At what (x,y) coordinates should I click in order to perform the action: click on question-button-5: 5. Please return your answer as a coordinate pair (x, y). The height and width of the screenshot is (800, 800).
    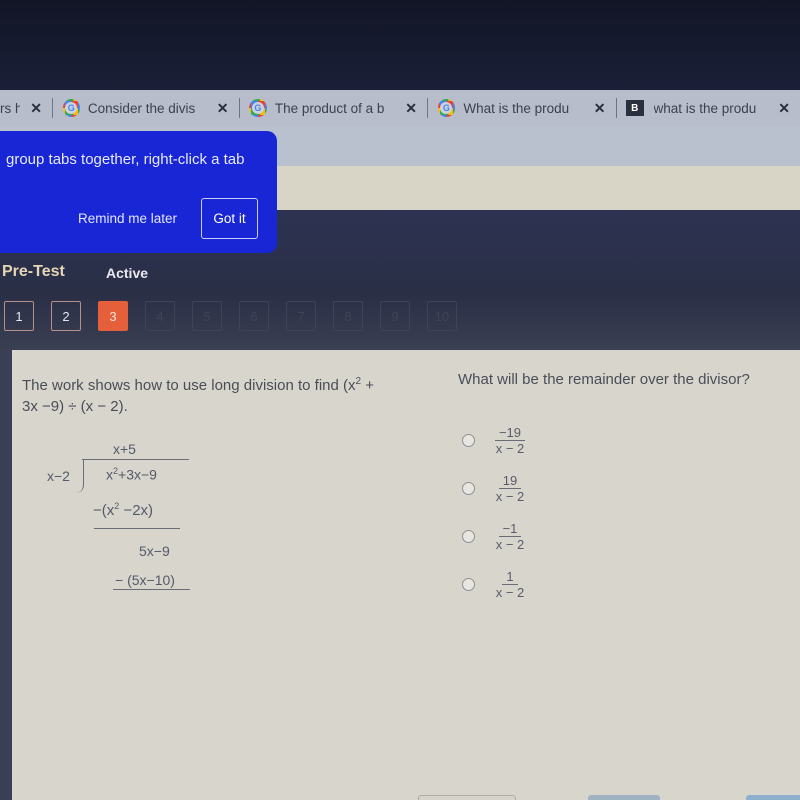
    Looking at the image, I should click on (207, 316).